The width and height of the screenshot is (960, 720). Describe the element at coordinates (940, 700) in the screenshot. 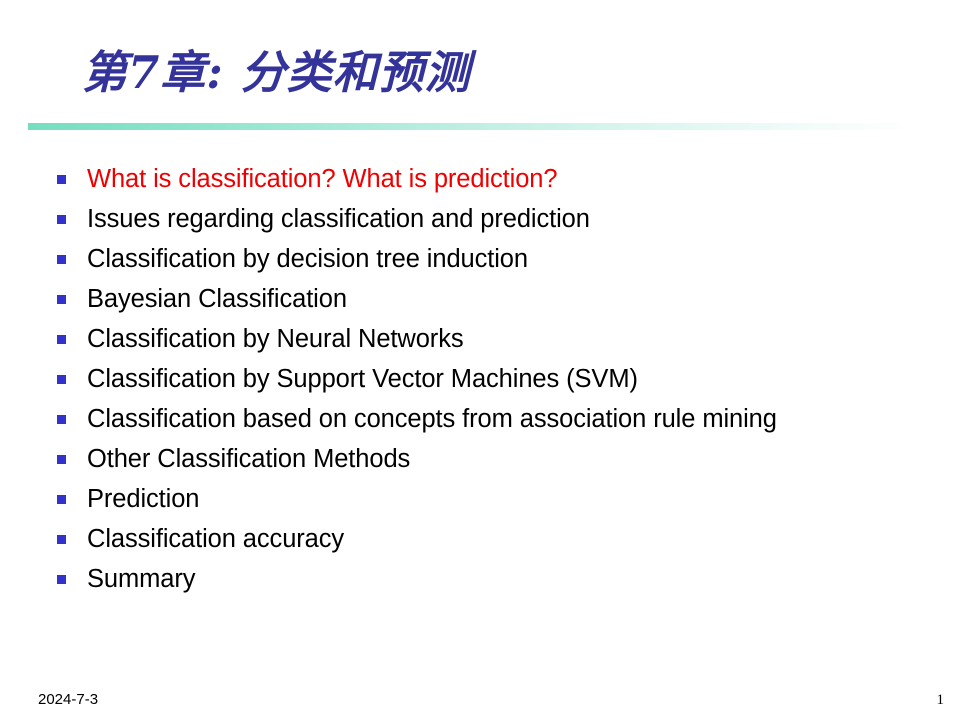

I see `footer-page-number: 1` at that location.